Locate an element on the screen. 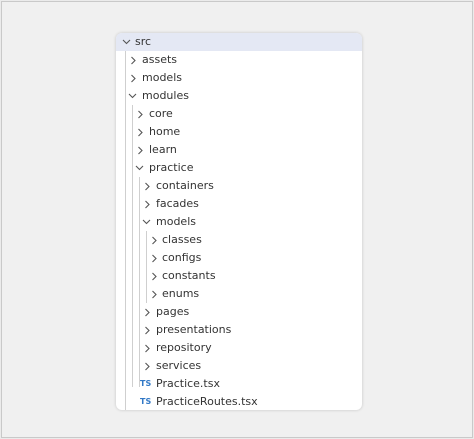  tree-item-enums: enums is located at coordinates (239, 294).